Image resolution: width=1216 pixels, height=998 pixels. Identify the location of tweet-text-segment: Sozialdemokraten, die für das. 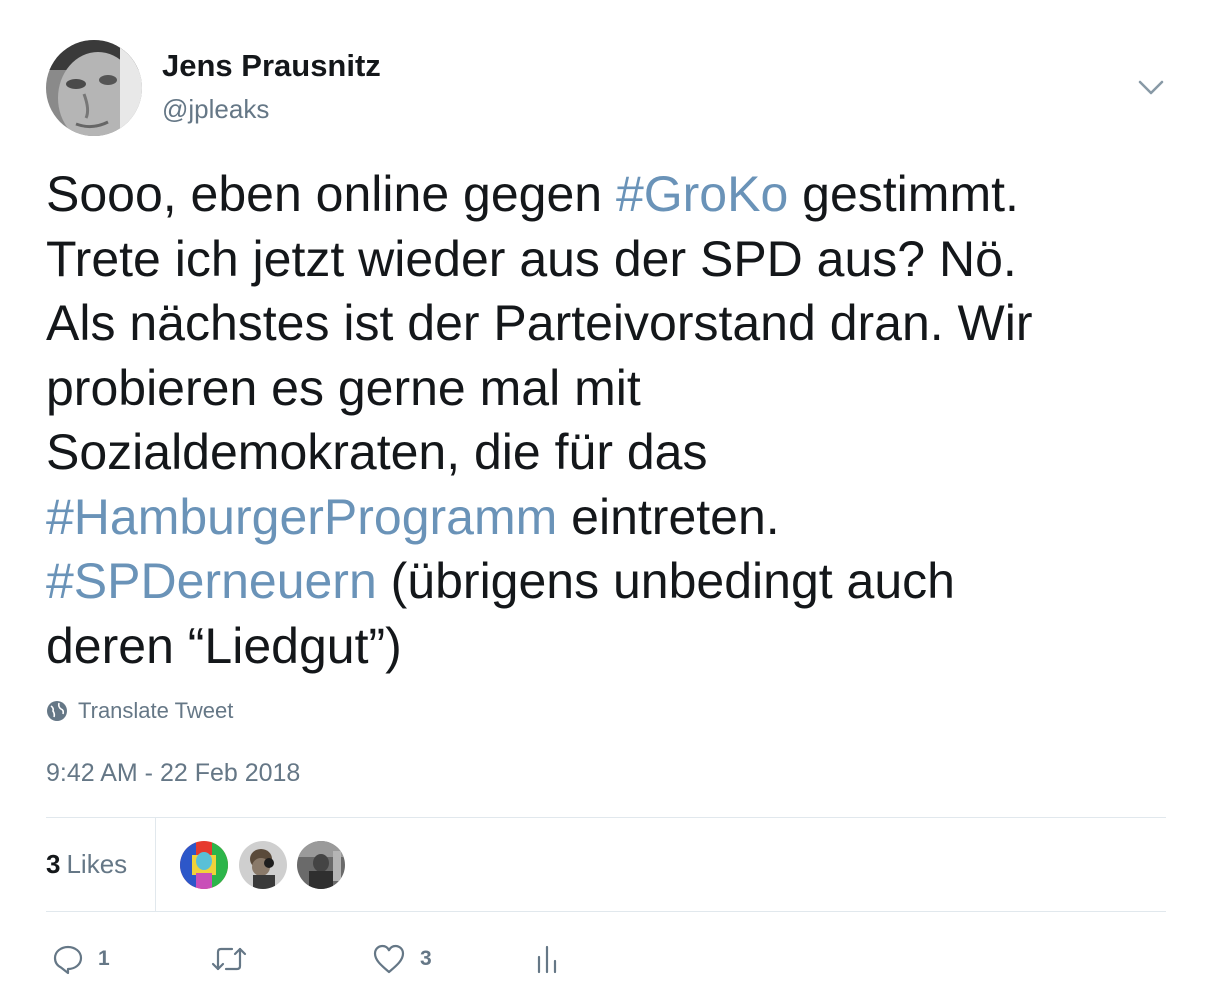
(377, 452).